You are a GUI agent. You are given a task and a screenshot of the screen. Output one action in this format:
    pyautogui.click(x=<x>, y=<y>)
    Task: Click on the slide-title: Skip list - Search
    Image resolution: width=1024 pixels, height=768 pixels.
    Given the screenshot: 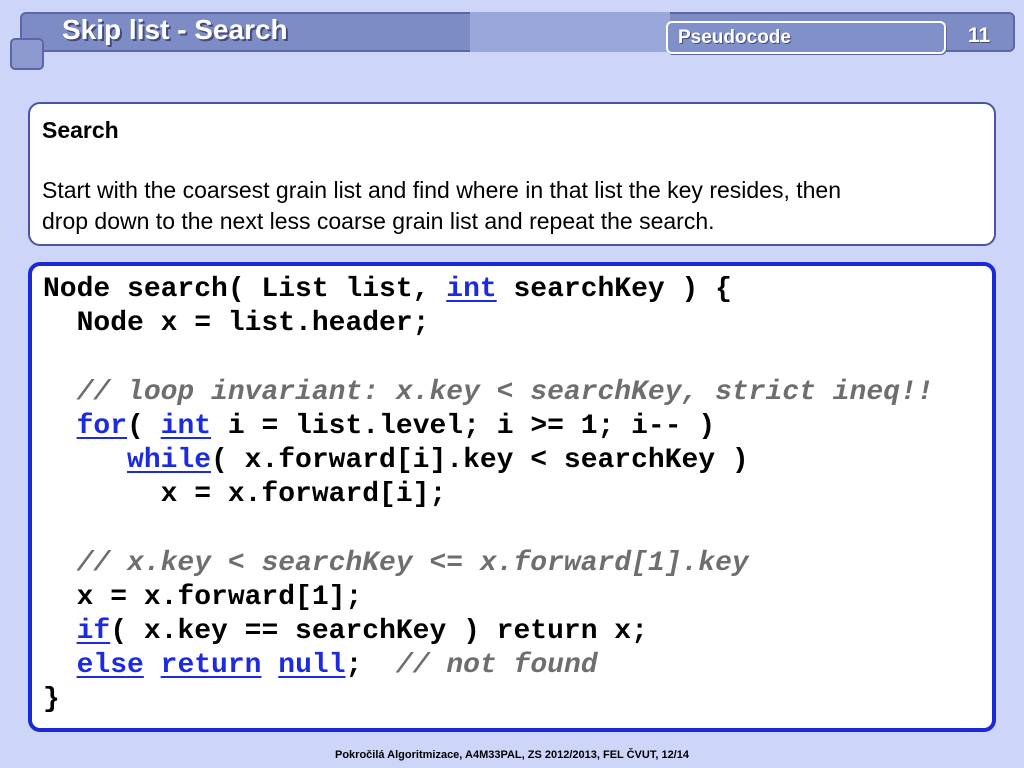 What is the action you would take?
    pyautogui.click(x=175, y=29)
    